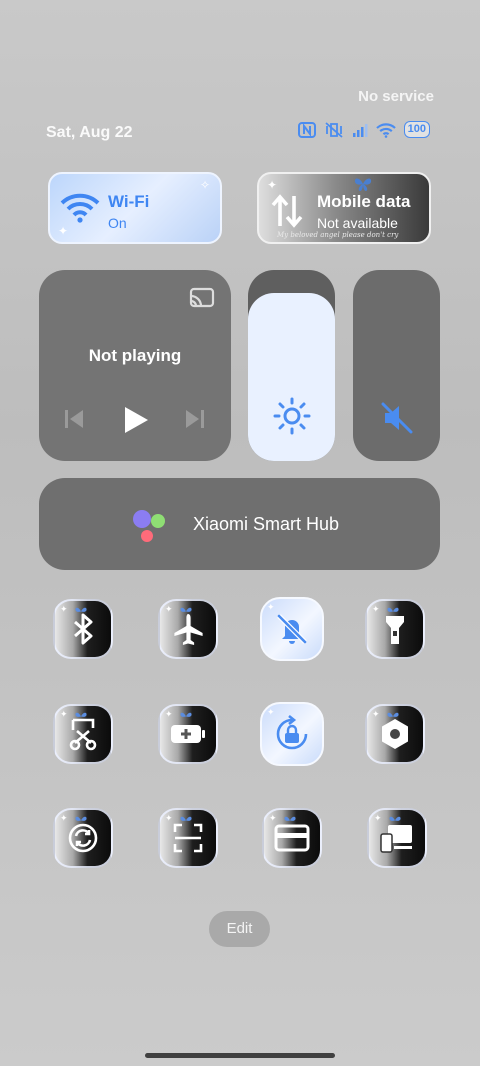 This screenshot has width=480, height=1066. I want to click on mobile-data-status: Not available, so click(357, 223).